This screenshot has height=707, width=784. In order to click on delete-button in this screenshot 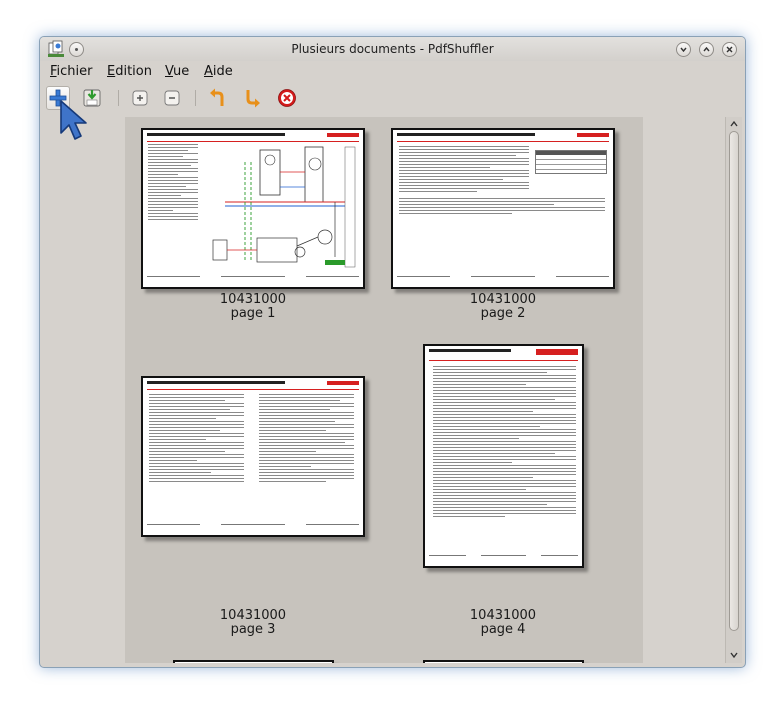, I will do `click(287, 98)`.